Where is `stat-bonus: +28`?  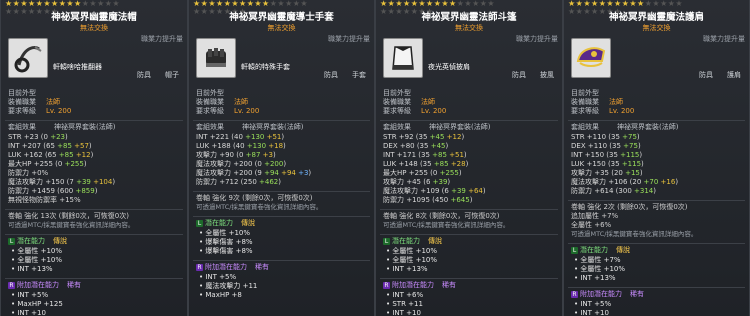
stat-bonus: +28 is located at coordinates (457, 163).